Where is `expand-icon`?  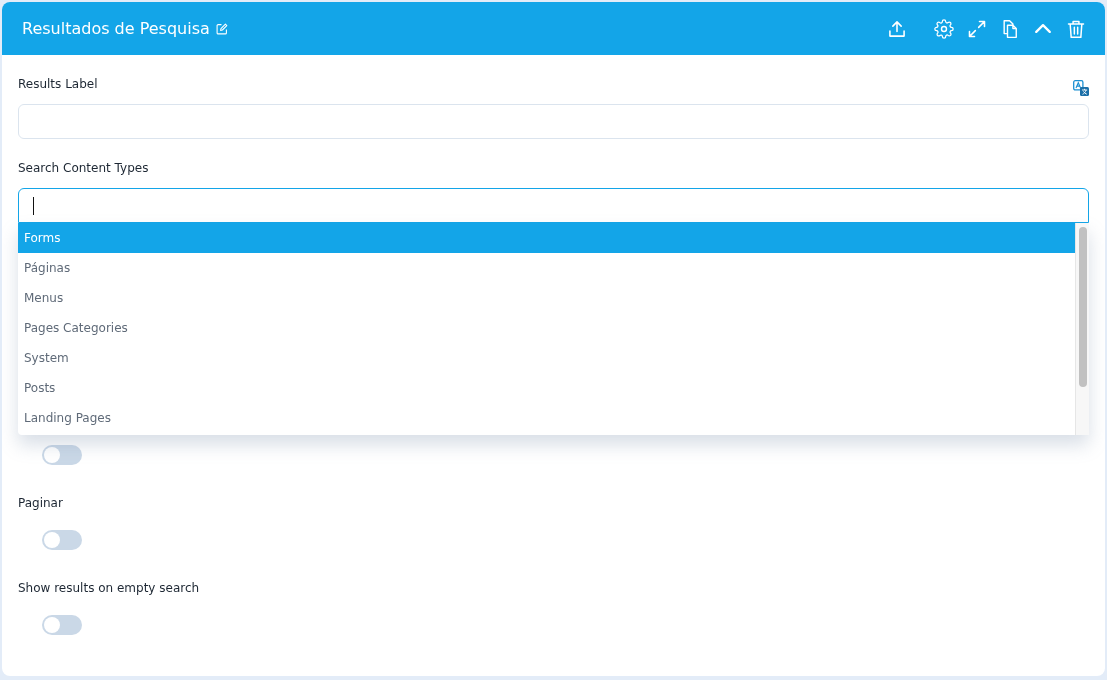 expand-icon is located at coordinates (977, 28).